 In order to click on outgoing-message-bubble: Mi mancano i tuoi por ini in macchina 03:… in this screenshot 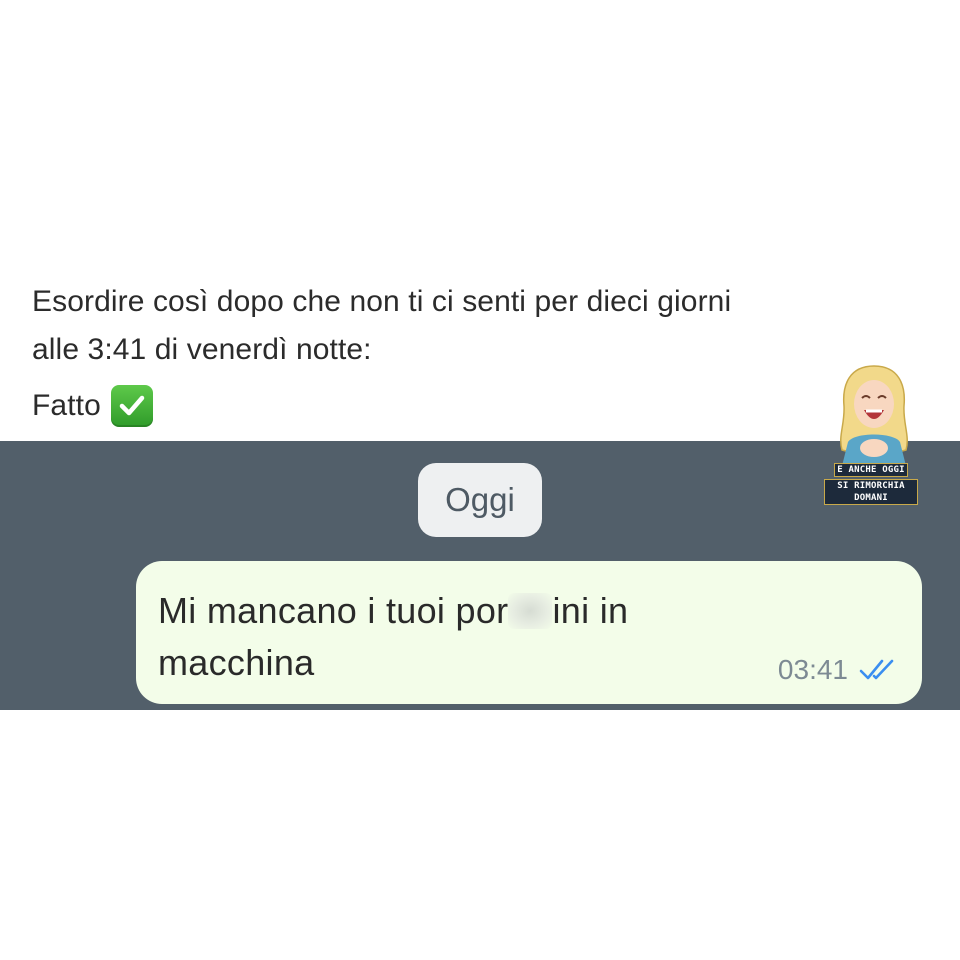, I will do `click(529, 632)`.